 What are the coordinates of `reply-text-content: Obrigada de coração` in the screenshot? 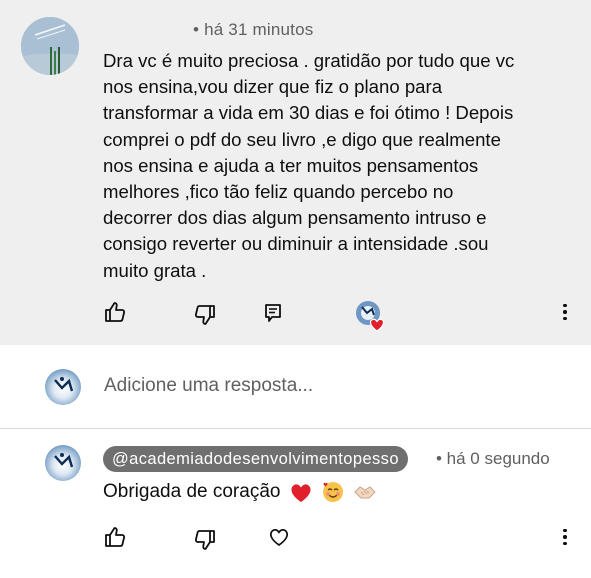 It's located at (192, 492).